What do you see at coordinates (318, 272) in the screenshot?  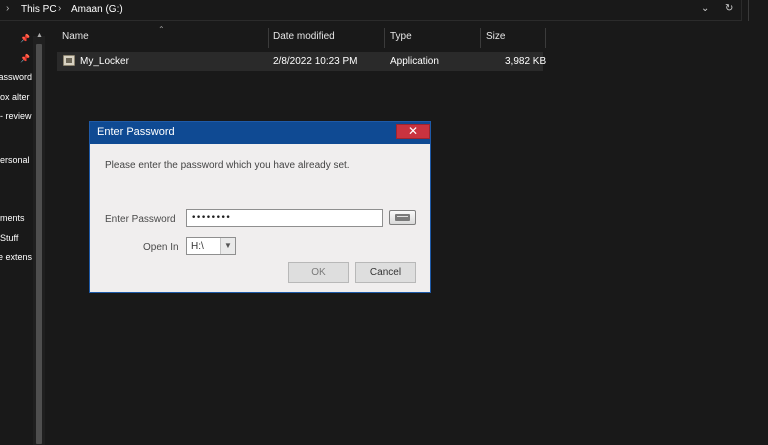 I see `ok-button: OK` at bounding box center [318, 272].